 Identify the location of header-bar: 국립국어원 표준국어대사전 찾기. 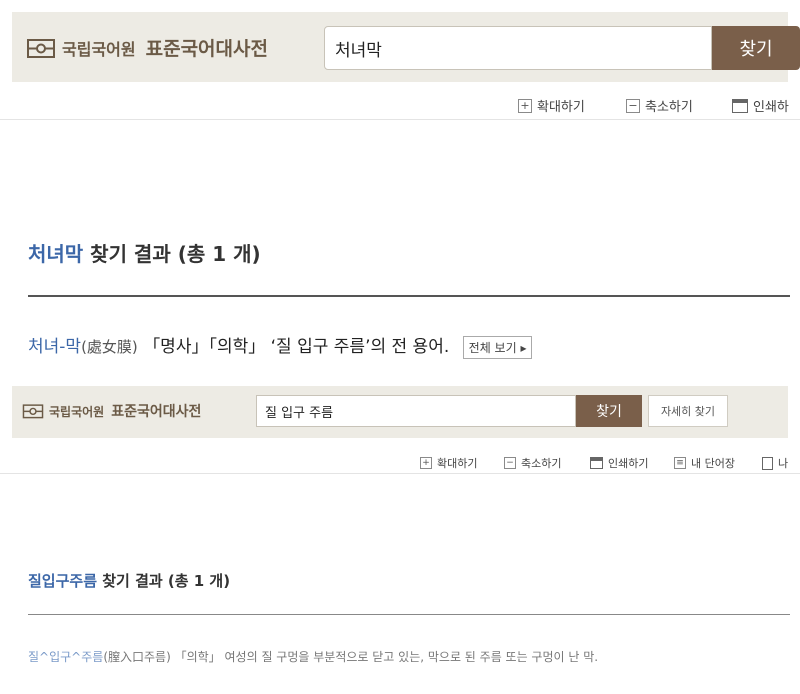
(406, 47).